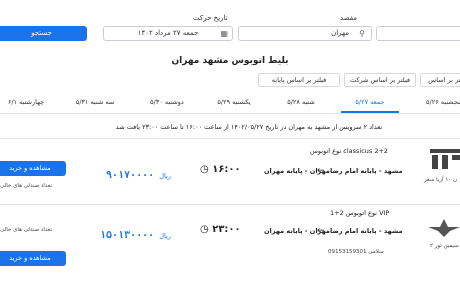 The height and width of the screenshot is (292, 460). Describe the element at coordinates (370, 103) in the screenshot. I see `tab-day-2: جمعه ۵/۲۷` at that location.